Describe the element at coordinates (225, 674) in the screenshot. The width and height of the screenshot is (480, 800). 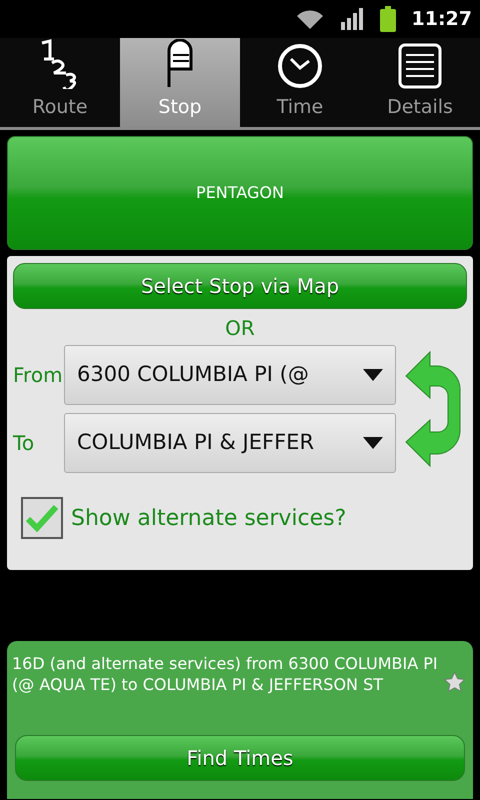
I see `trip-summary: 16D (and alternate services) from 6300 COLUMBIA PI (@ AQUA TE) to COLUMBIA PI & JEFFERSON ST` at that location.